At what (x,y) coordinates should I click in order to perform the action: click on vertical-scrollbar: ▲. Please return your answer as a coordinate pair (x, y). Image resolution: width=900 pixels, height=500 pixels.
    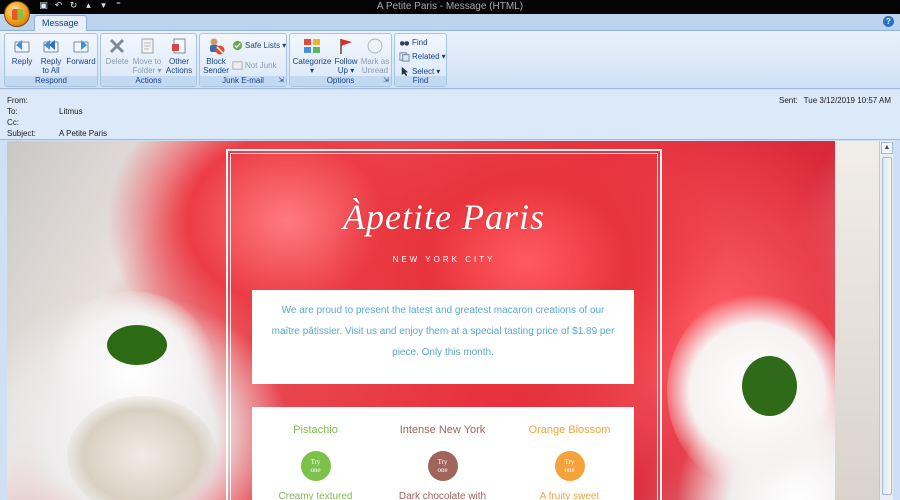
    Looking at the image, I should click on (886, 320).